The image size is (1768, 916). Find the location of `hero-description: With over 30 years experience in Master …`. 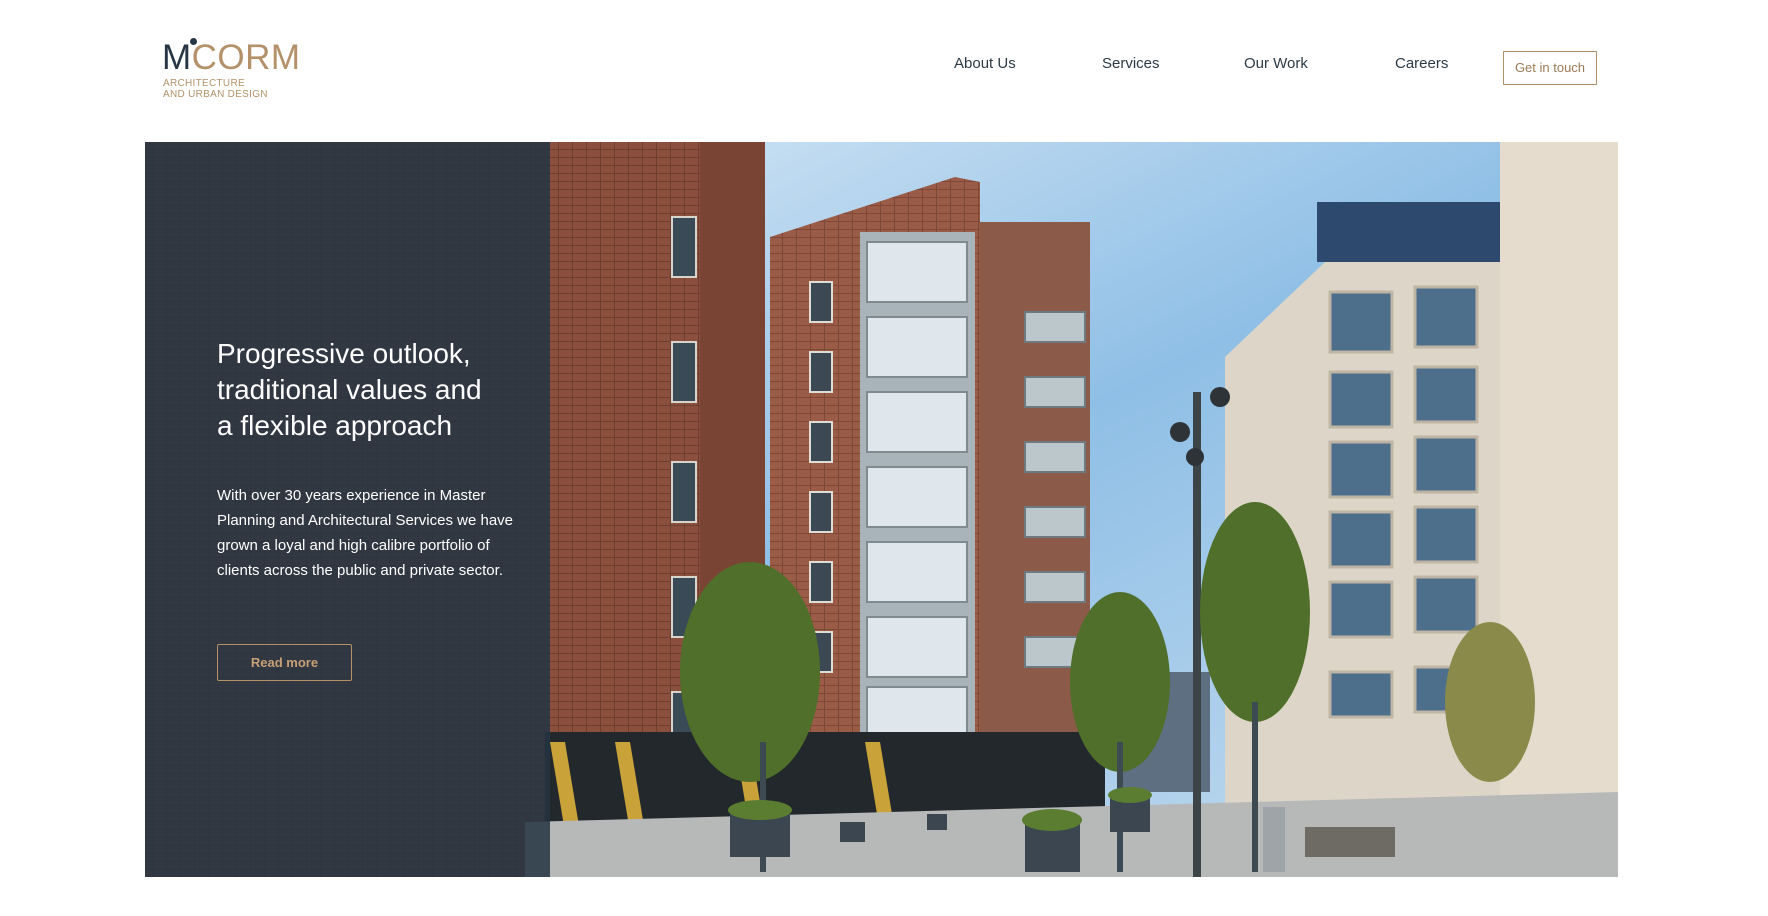

hero-description: With over 30 years experience in Master … is located at coordinates (365, 533).